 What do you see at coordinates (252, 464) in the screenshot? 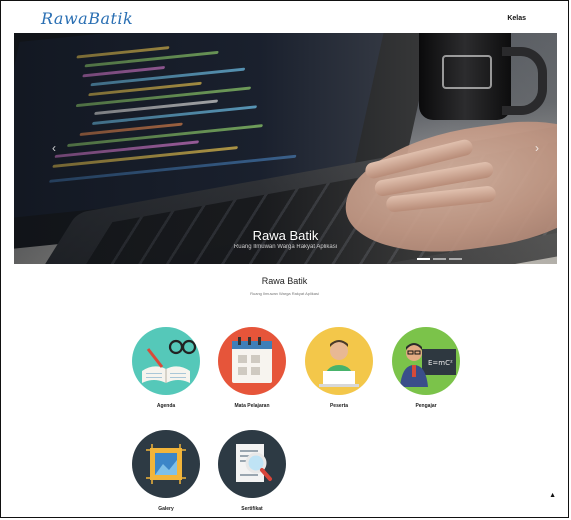
I see `document-search-icon` at bounding box center [252, 464].